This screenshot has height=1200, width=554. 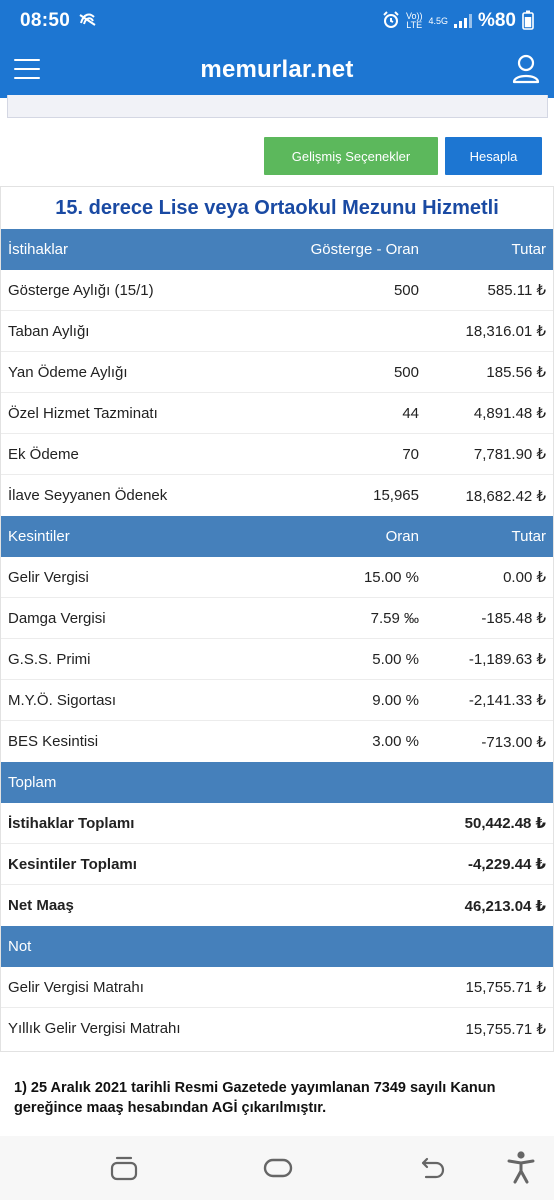 What do you see at coordinates (505, 496) in the screenshot?
I see `row-amount: 18,682.42 ₺` at bounding box center [505, 496].